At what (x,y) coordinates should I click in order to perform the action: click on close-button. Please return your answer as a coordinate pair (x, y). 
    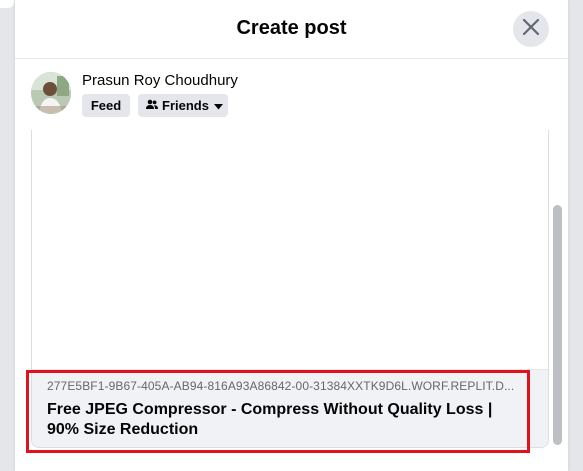
    Looking at the image, I should click on (531, 29).